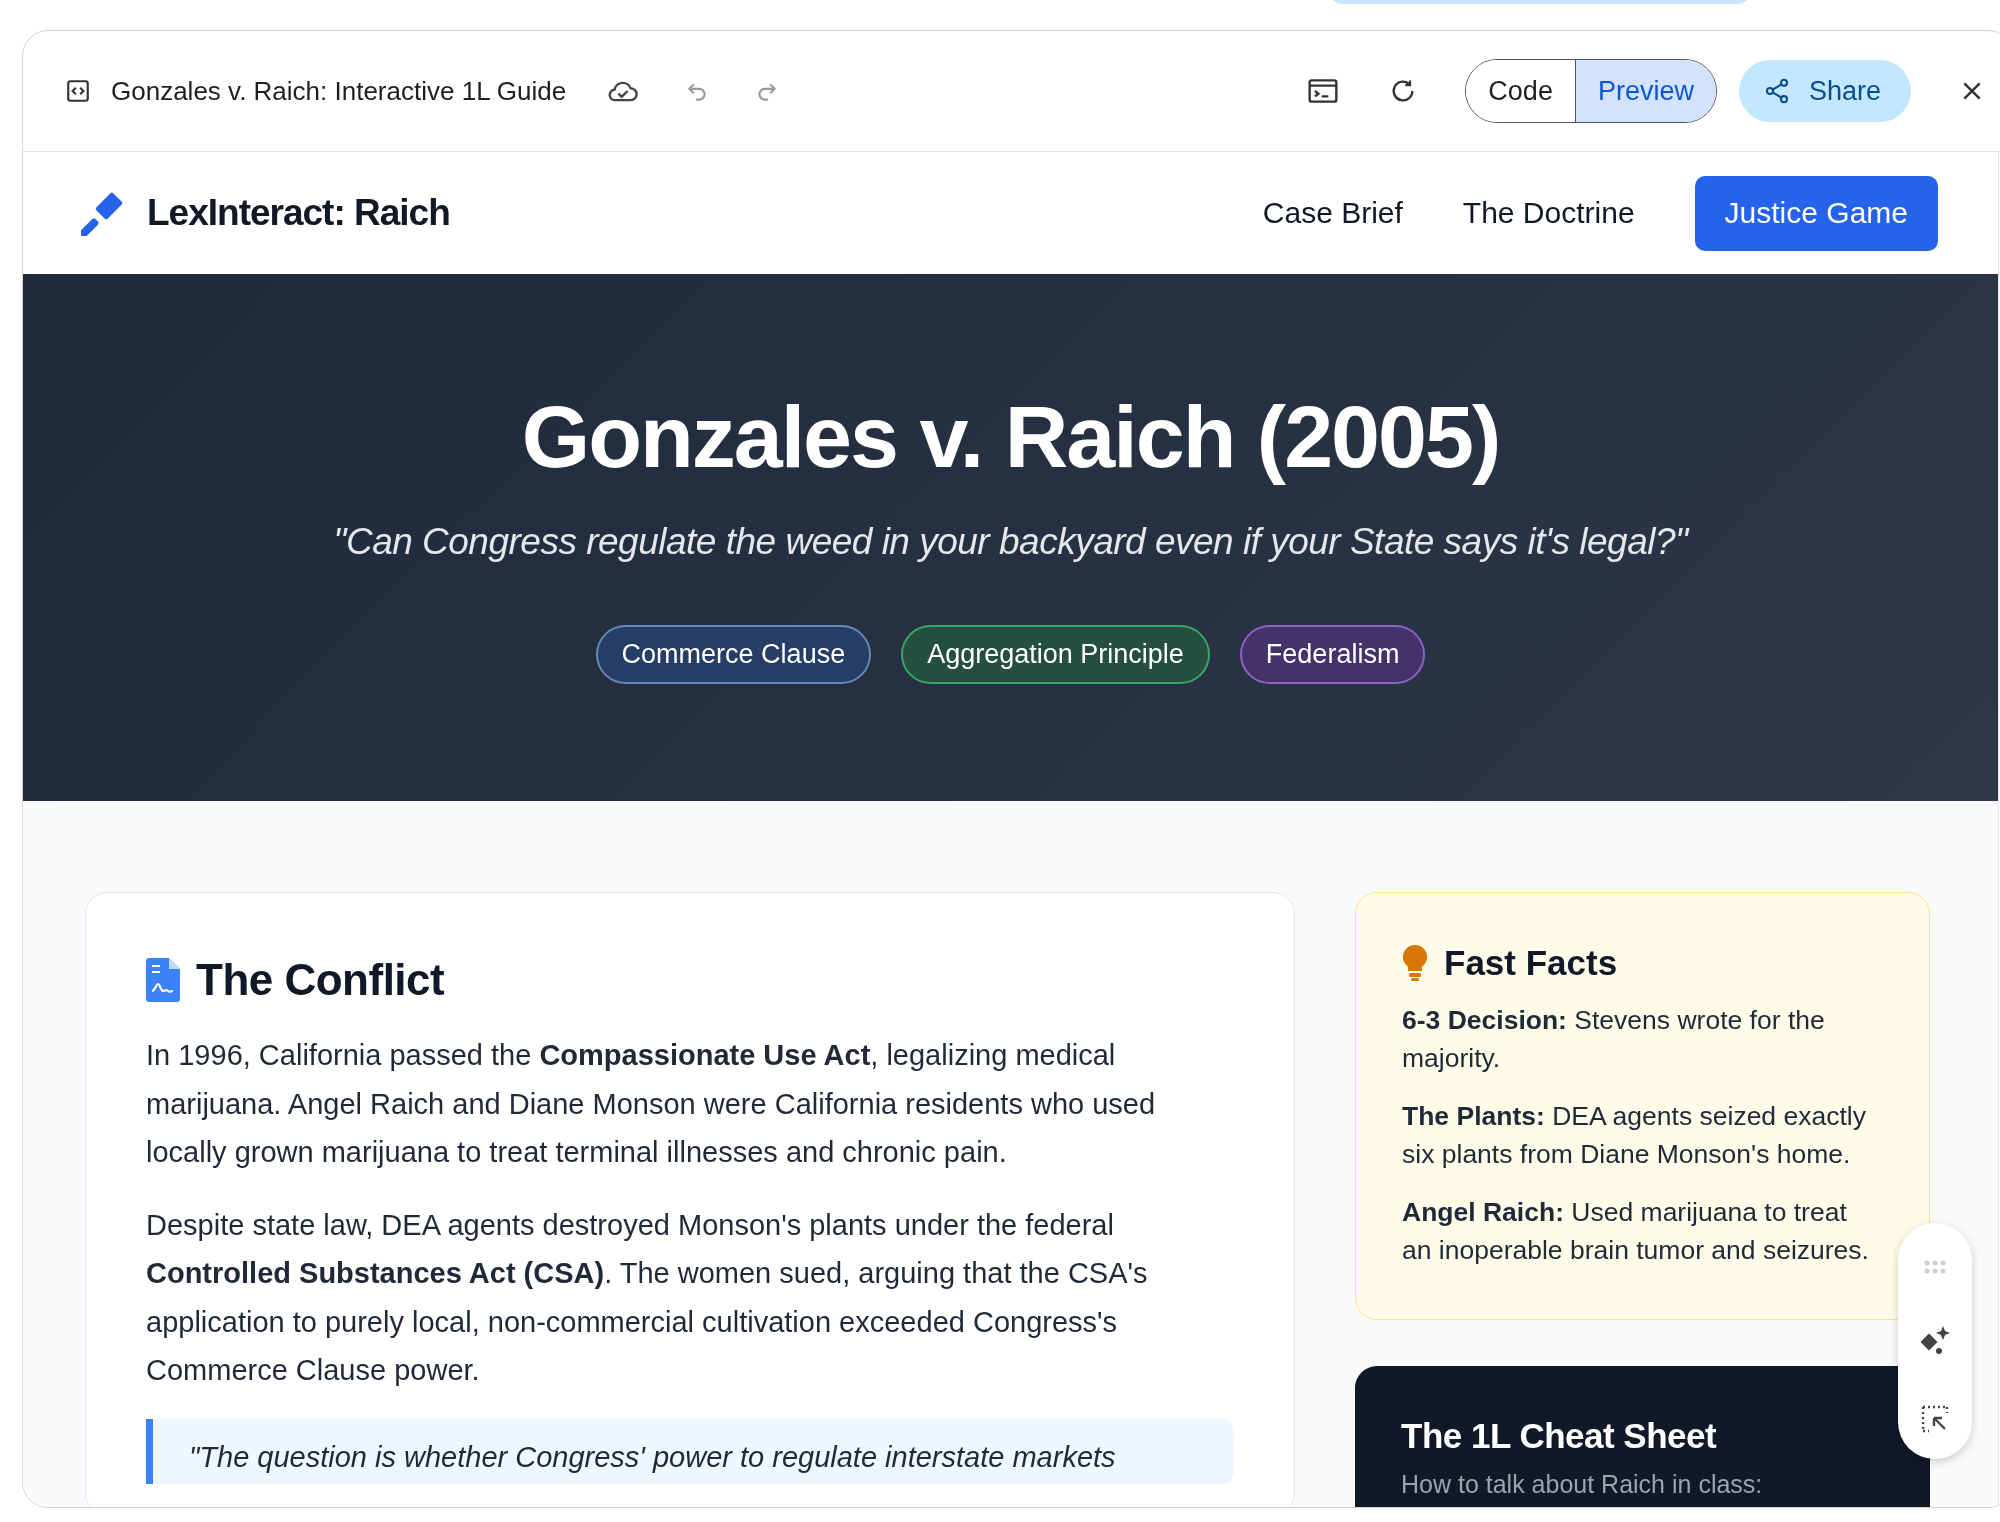  What do you see at coordinates (1634, 1135) in the screenshot?
I see `fact-text: The Plants: DEA agents seized exactly six plants from Diane Monson's home.` at bounding box center [1634, 1135].